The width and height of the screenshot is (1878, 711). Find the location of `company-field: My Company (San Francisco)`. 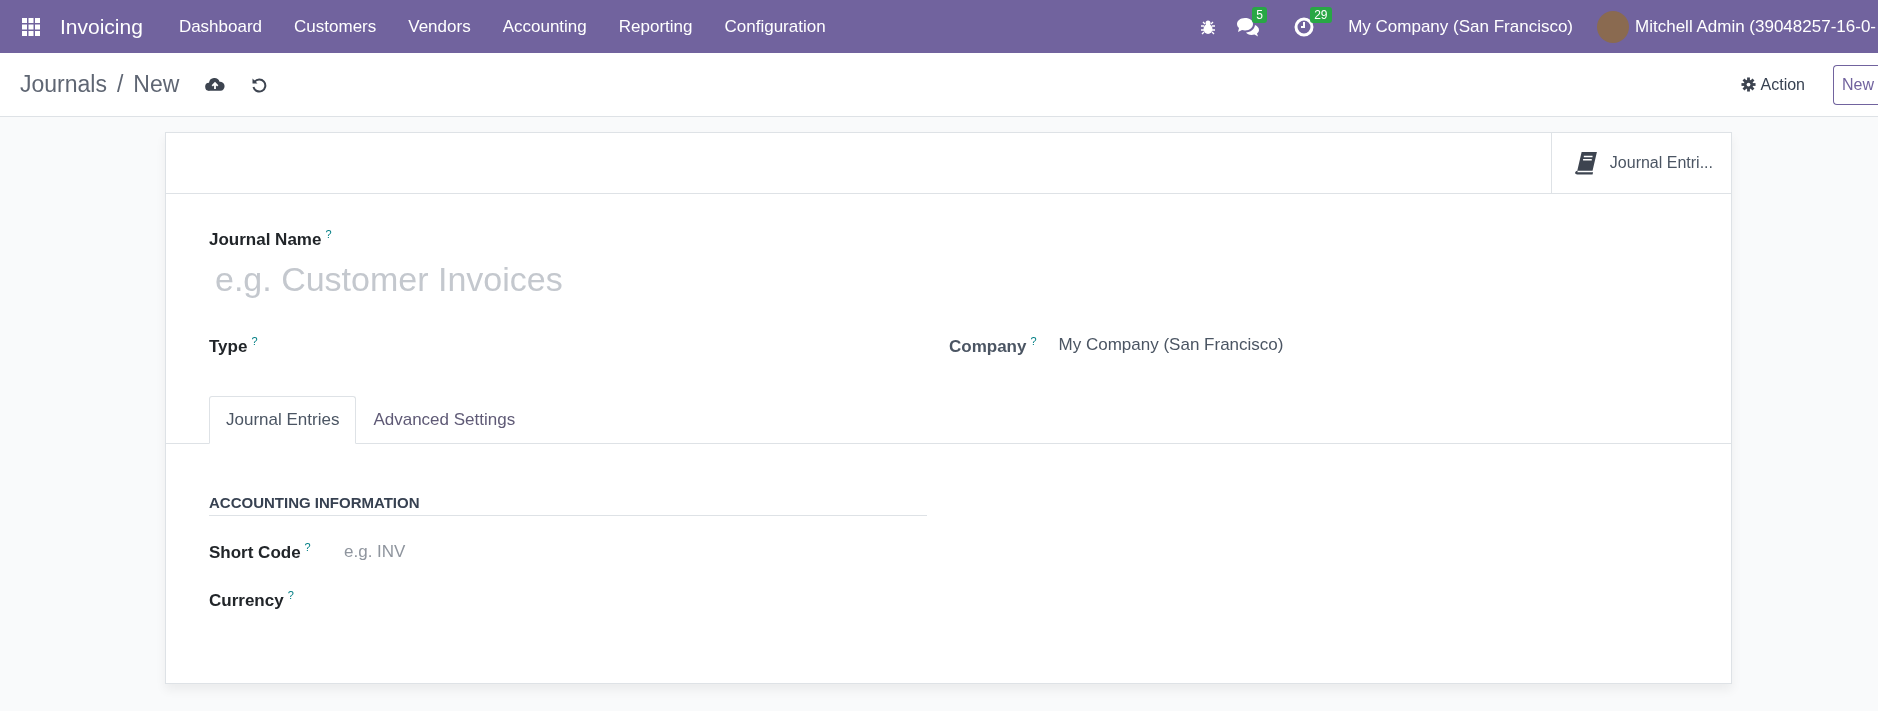

company-field: My Company (San Francisco) is located at coordinates (1171, 345).